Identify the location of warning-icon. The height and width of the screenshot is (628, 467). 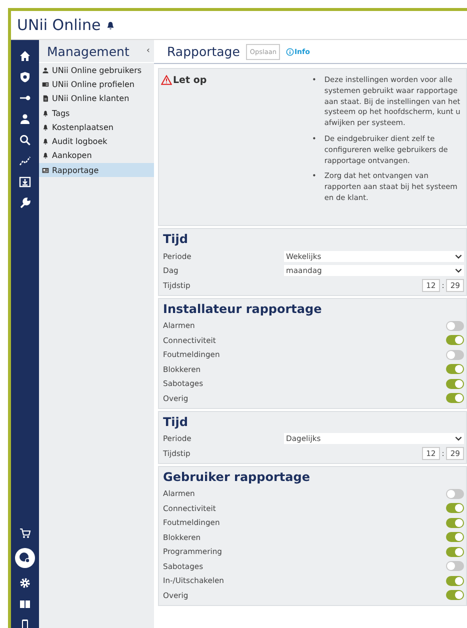
(166, 80).